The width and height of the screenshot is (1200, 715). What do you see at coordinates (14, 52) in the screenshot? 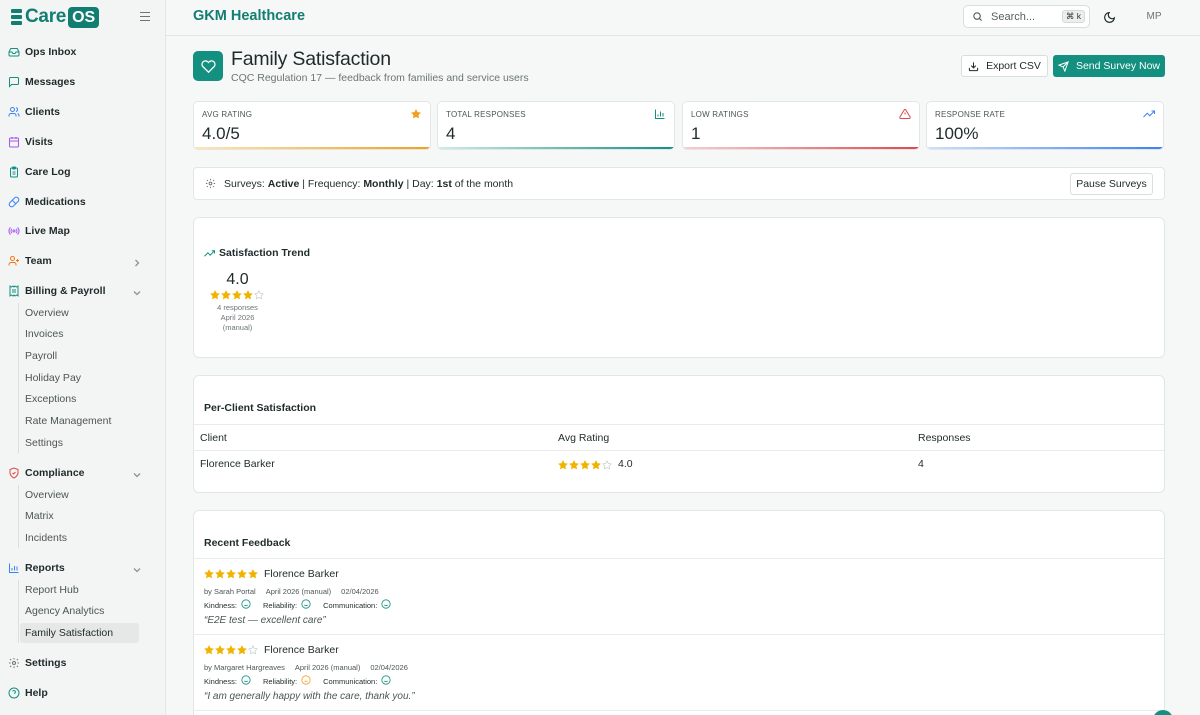
I see `inbox-icon` at bounding box center [14, 52].